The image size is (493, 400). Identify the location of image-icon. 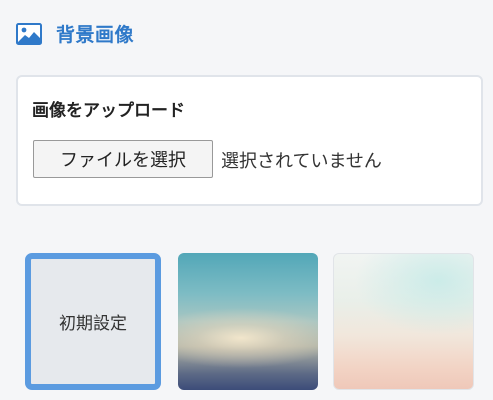
(29, 33).